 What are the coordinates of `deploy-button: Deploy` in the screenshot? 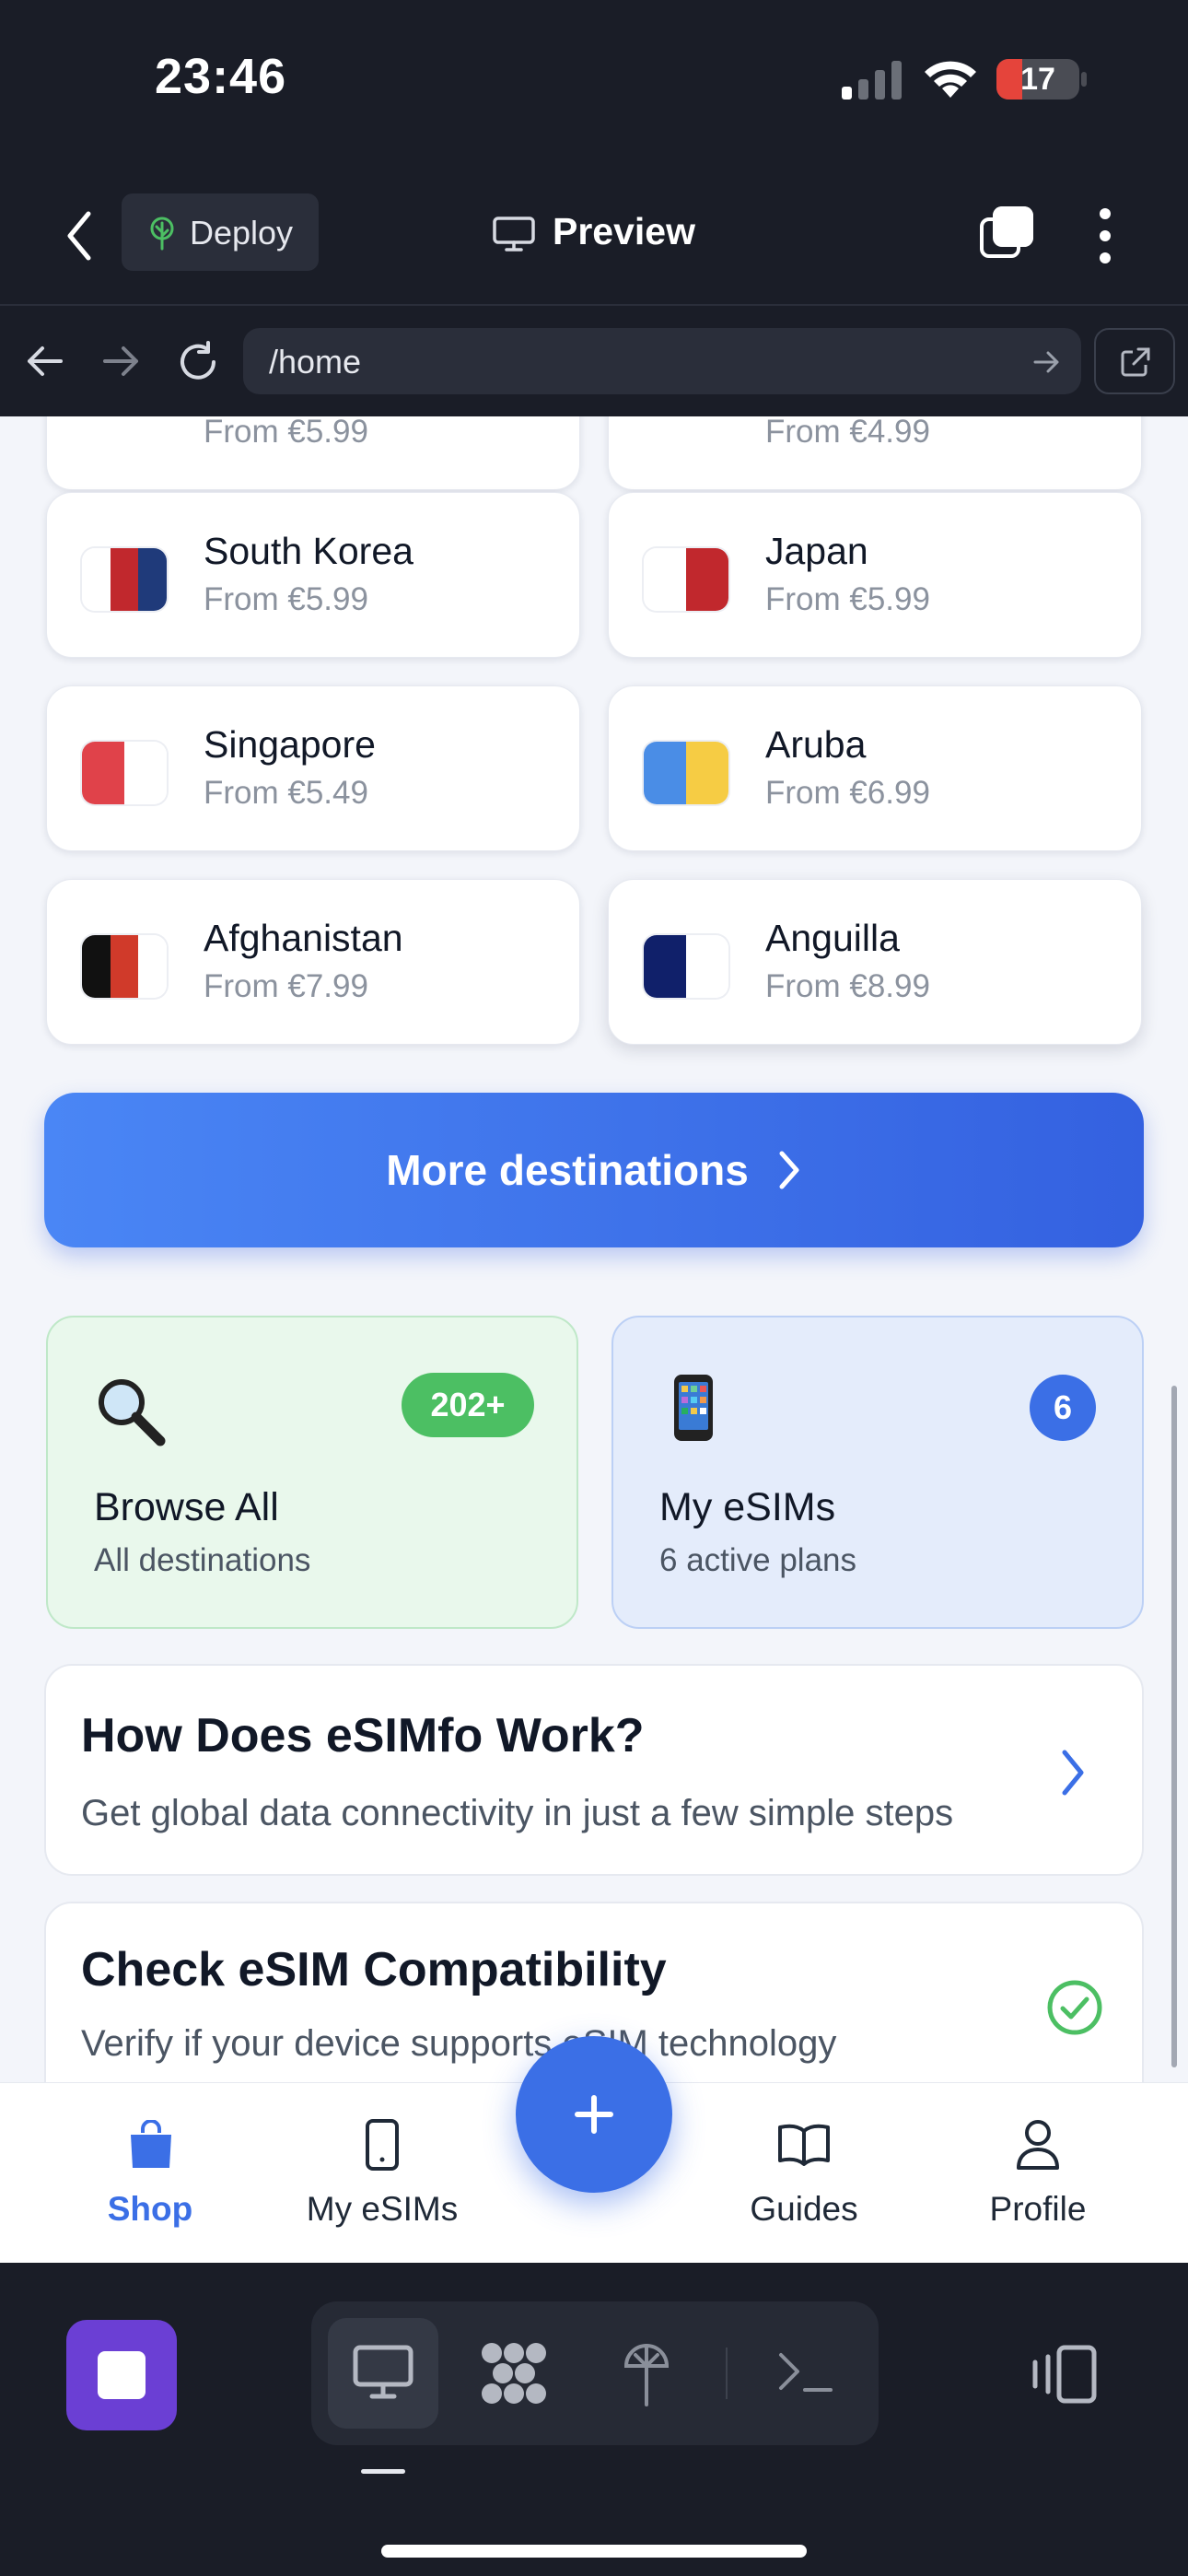 It's located at (220, 232).